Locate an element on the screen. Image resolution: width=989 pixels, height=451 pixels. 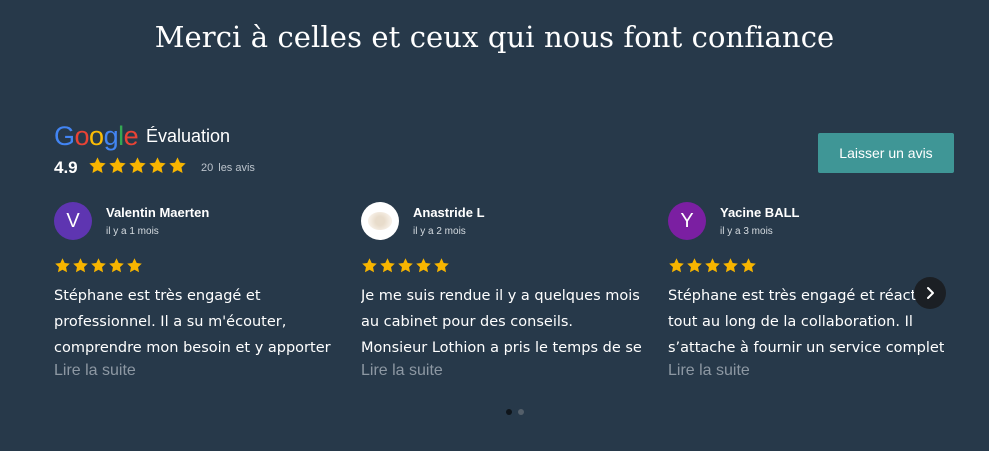
header-star-rating is located at coordinates (137, 165).